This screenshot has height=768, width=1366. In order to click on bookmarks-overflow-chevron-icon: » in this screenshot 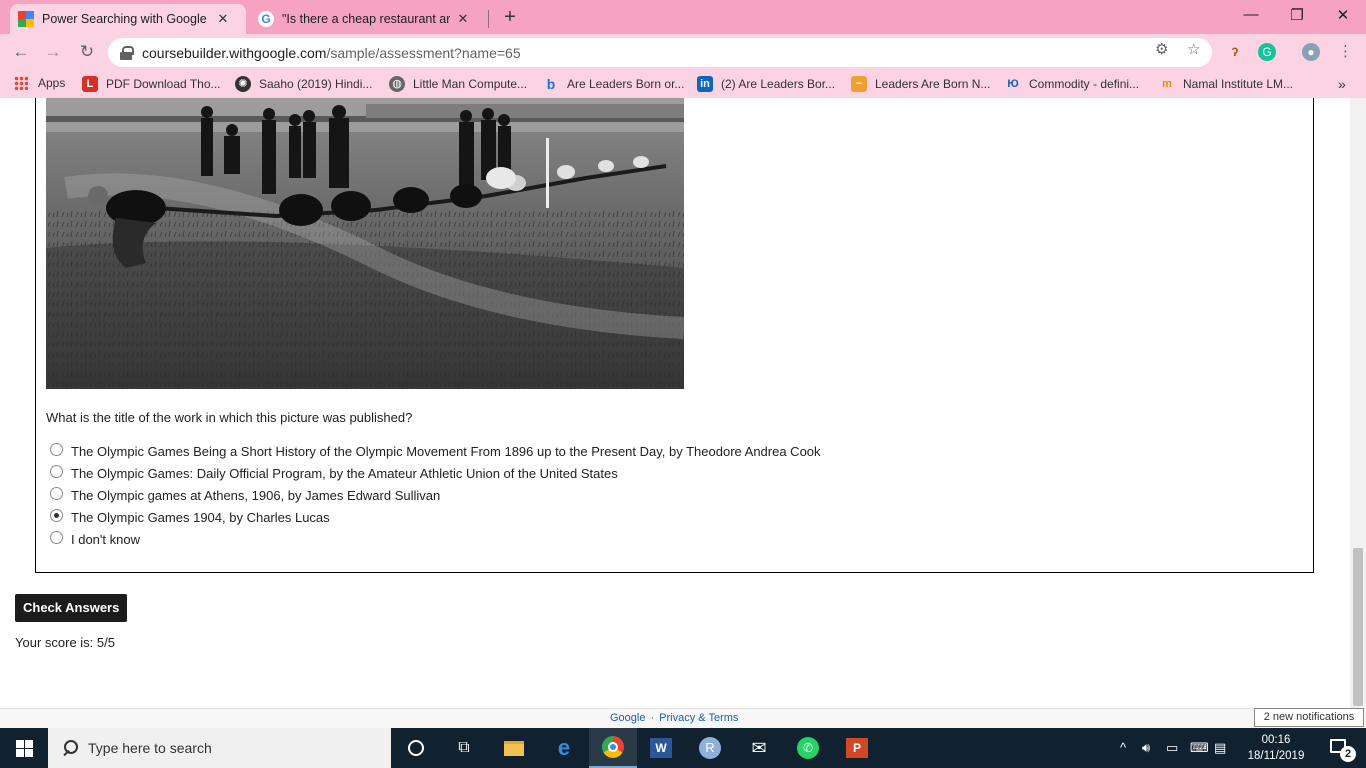, I will do `click(1342, 84)`.